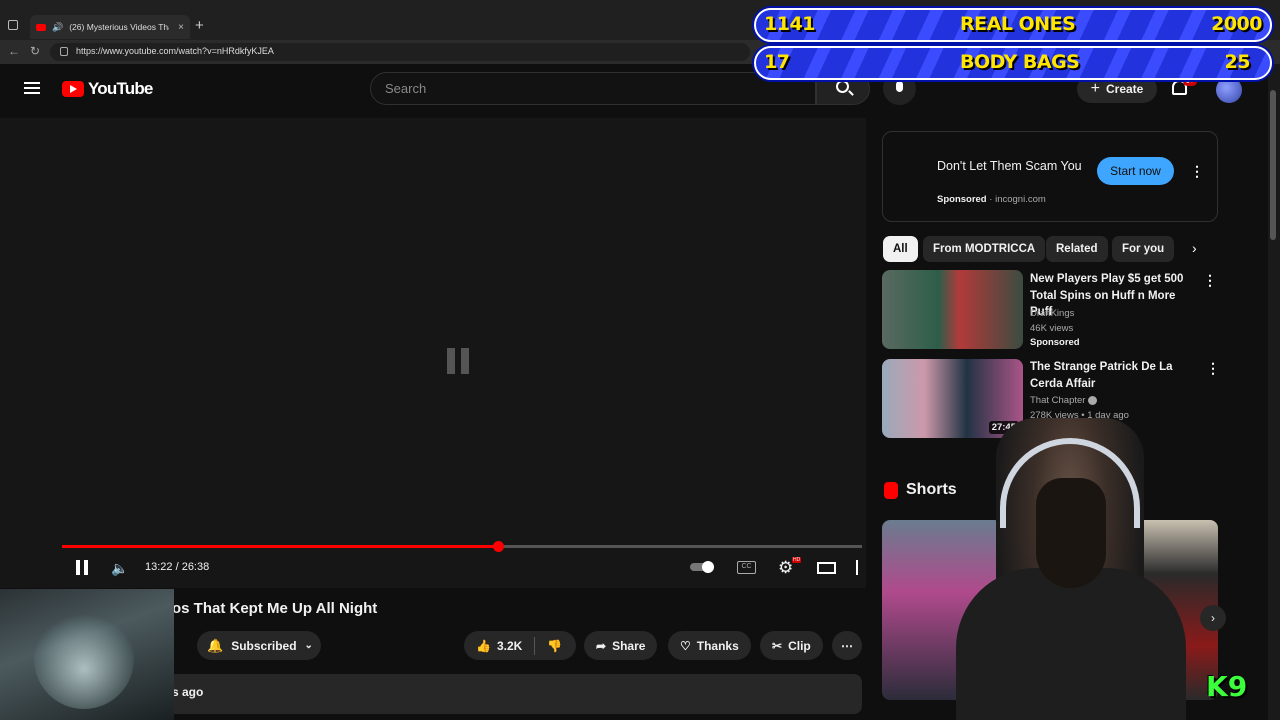 The image size is (1280, 720). What do you see at coordinates (199, 25) in the screenshot?
I see `new-tab-icon: +` at bounding box center [199, 25].